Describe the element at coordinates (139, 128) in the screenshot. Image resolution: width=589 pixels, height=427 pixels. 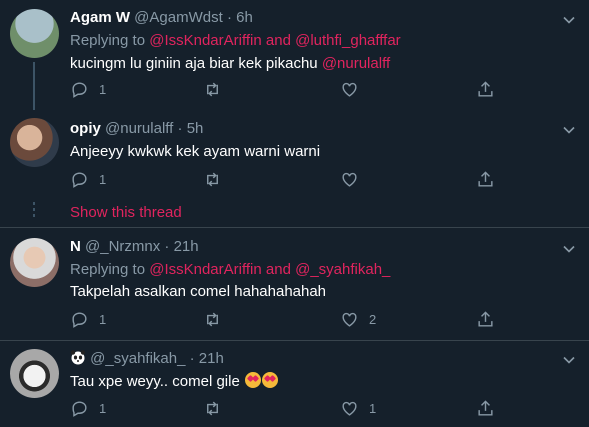
I see `user-handle: @nurulalff` at that location.